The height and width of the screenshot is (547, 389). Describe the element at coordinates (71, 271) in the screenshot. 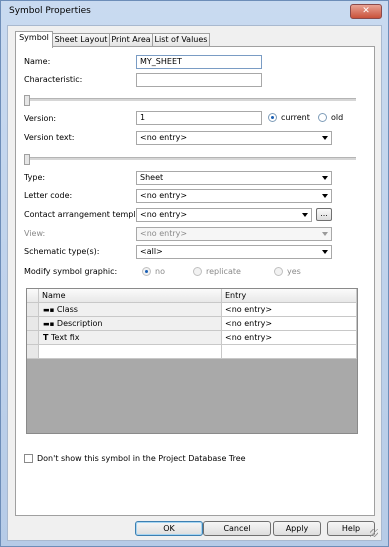

I see `modify-graphic-label: Modify symbol graphic:` at that location.